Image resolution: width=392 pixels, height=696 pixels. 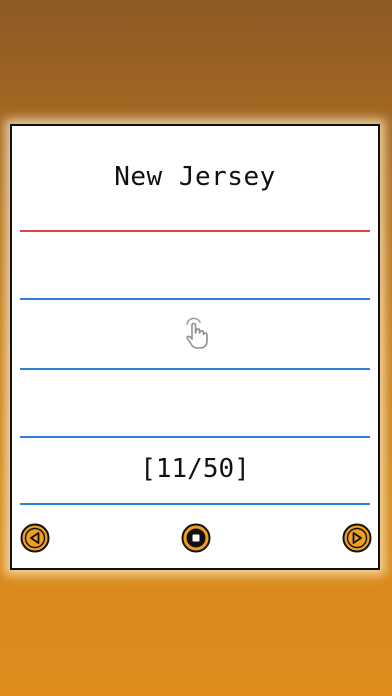 I want to click on stop-icon, so click(x=196, y=538).